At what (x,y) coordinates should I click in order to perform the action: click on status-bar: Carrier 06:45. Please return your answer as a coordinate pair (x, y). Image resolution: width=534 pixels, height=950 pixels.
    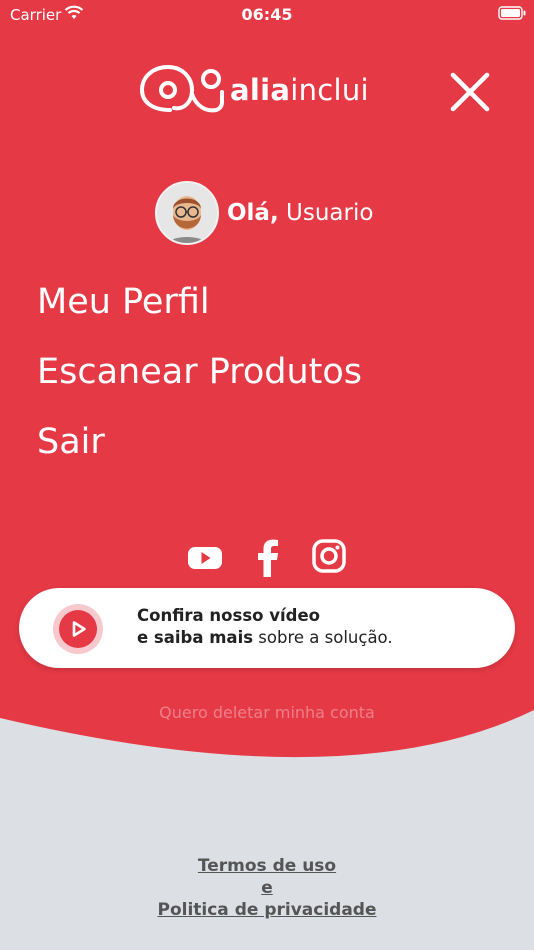
    Looking at the image, I should click on (267, 15).